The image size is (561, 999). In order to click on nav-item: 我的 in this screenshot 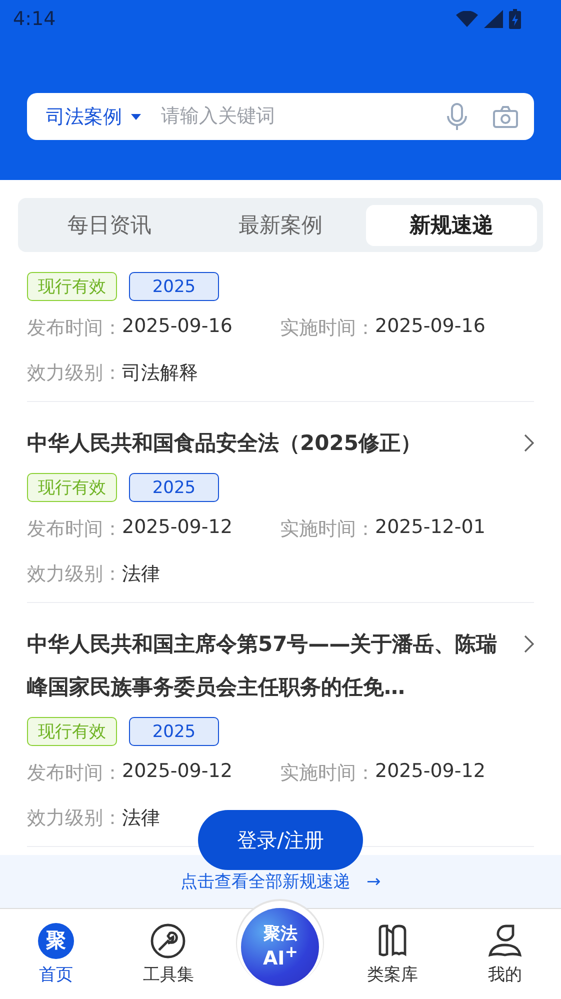, I will do `click(504, 954)`.